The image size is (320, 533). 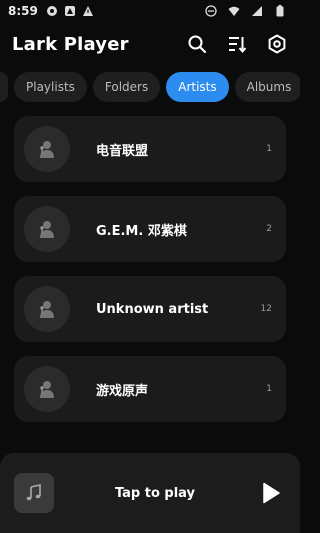 What do you see at coordinates (197, 44) in the screenshot?
I see `search-icon` at bounding box center [197, 44].